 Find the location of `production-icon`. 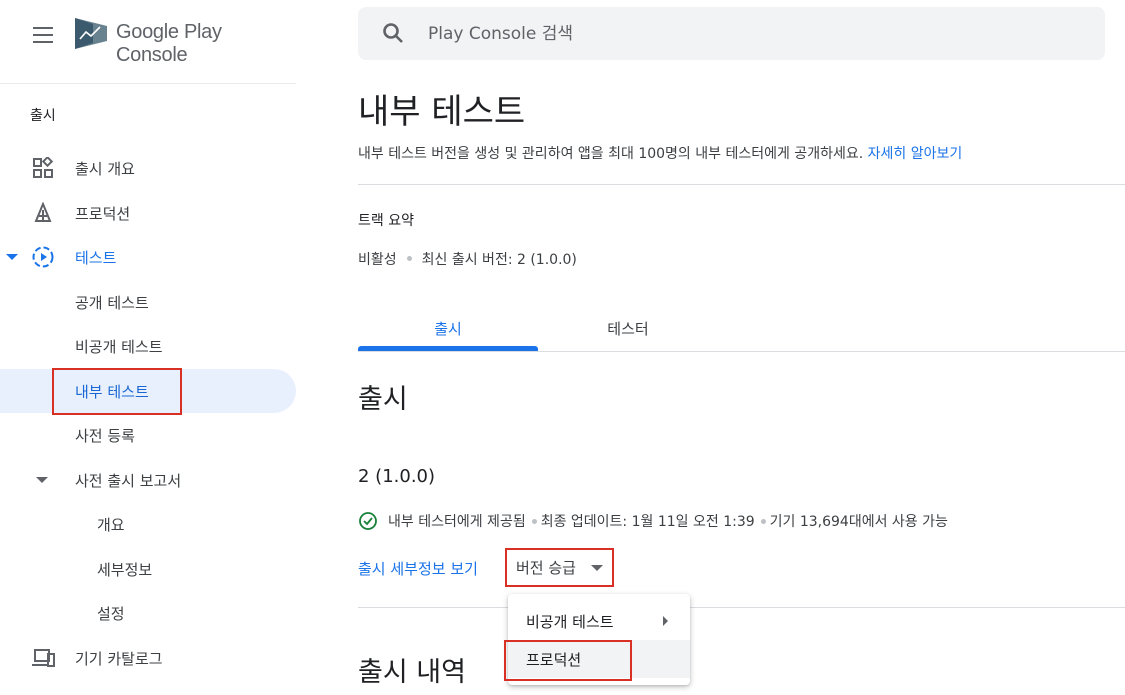

production-icon is located at coordinates (43, 213).